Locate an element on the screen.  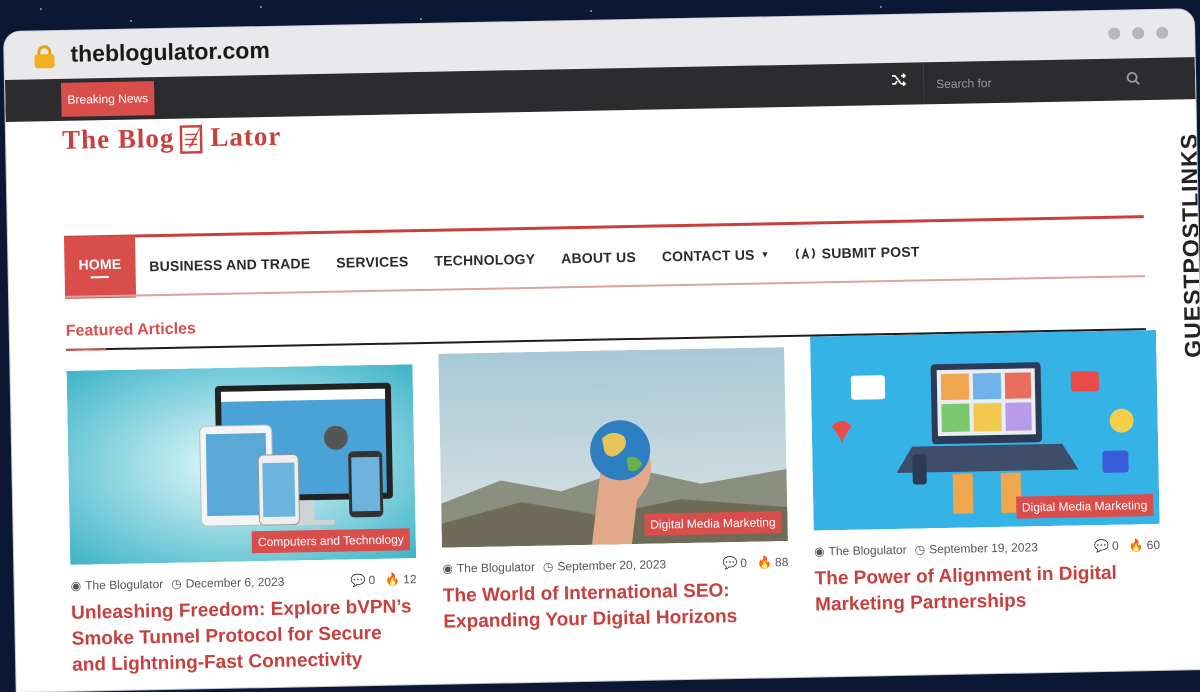
post-date: ◷ September 20, 2023 is located at coordinates (604, 565).